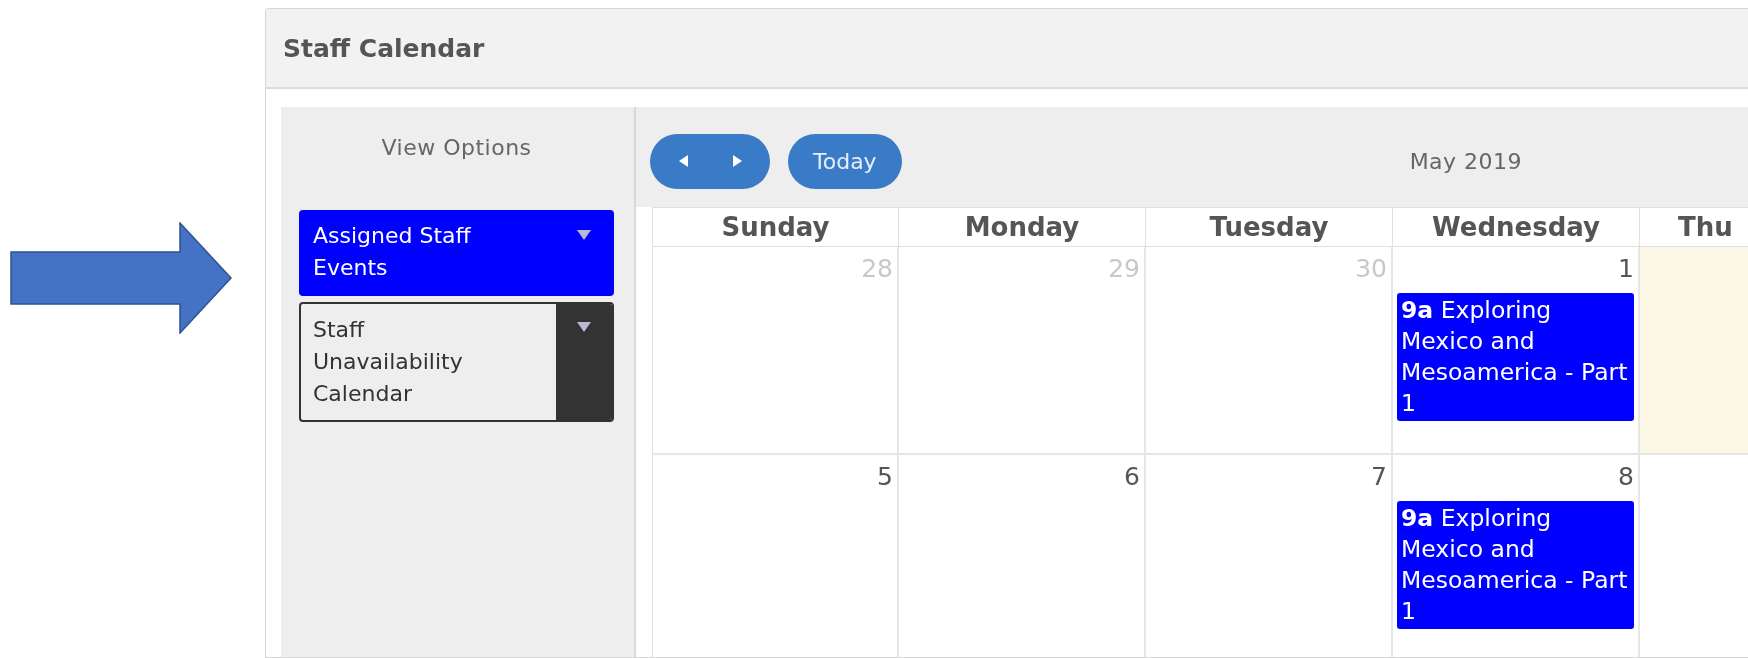 This screenshot has width=1748, height=658. What do you see at coordinates (737, 161) in the screenshot?
I see `right-triangle-icon` at bounding box center [737, 161].